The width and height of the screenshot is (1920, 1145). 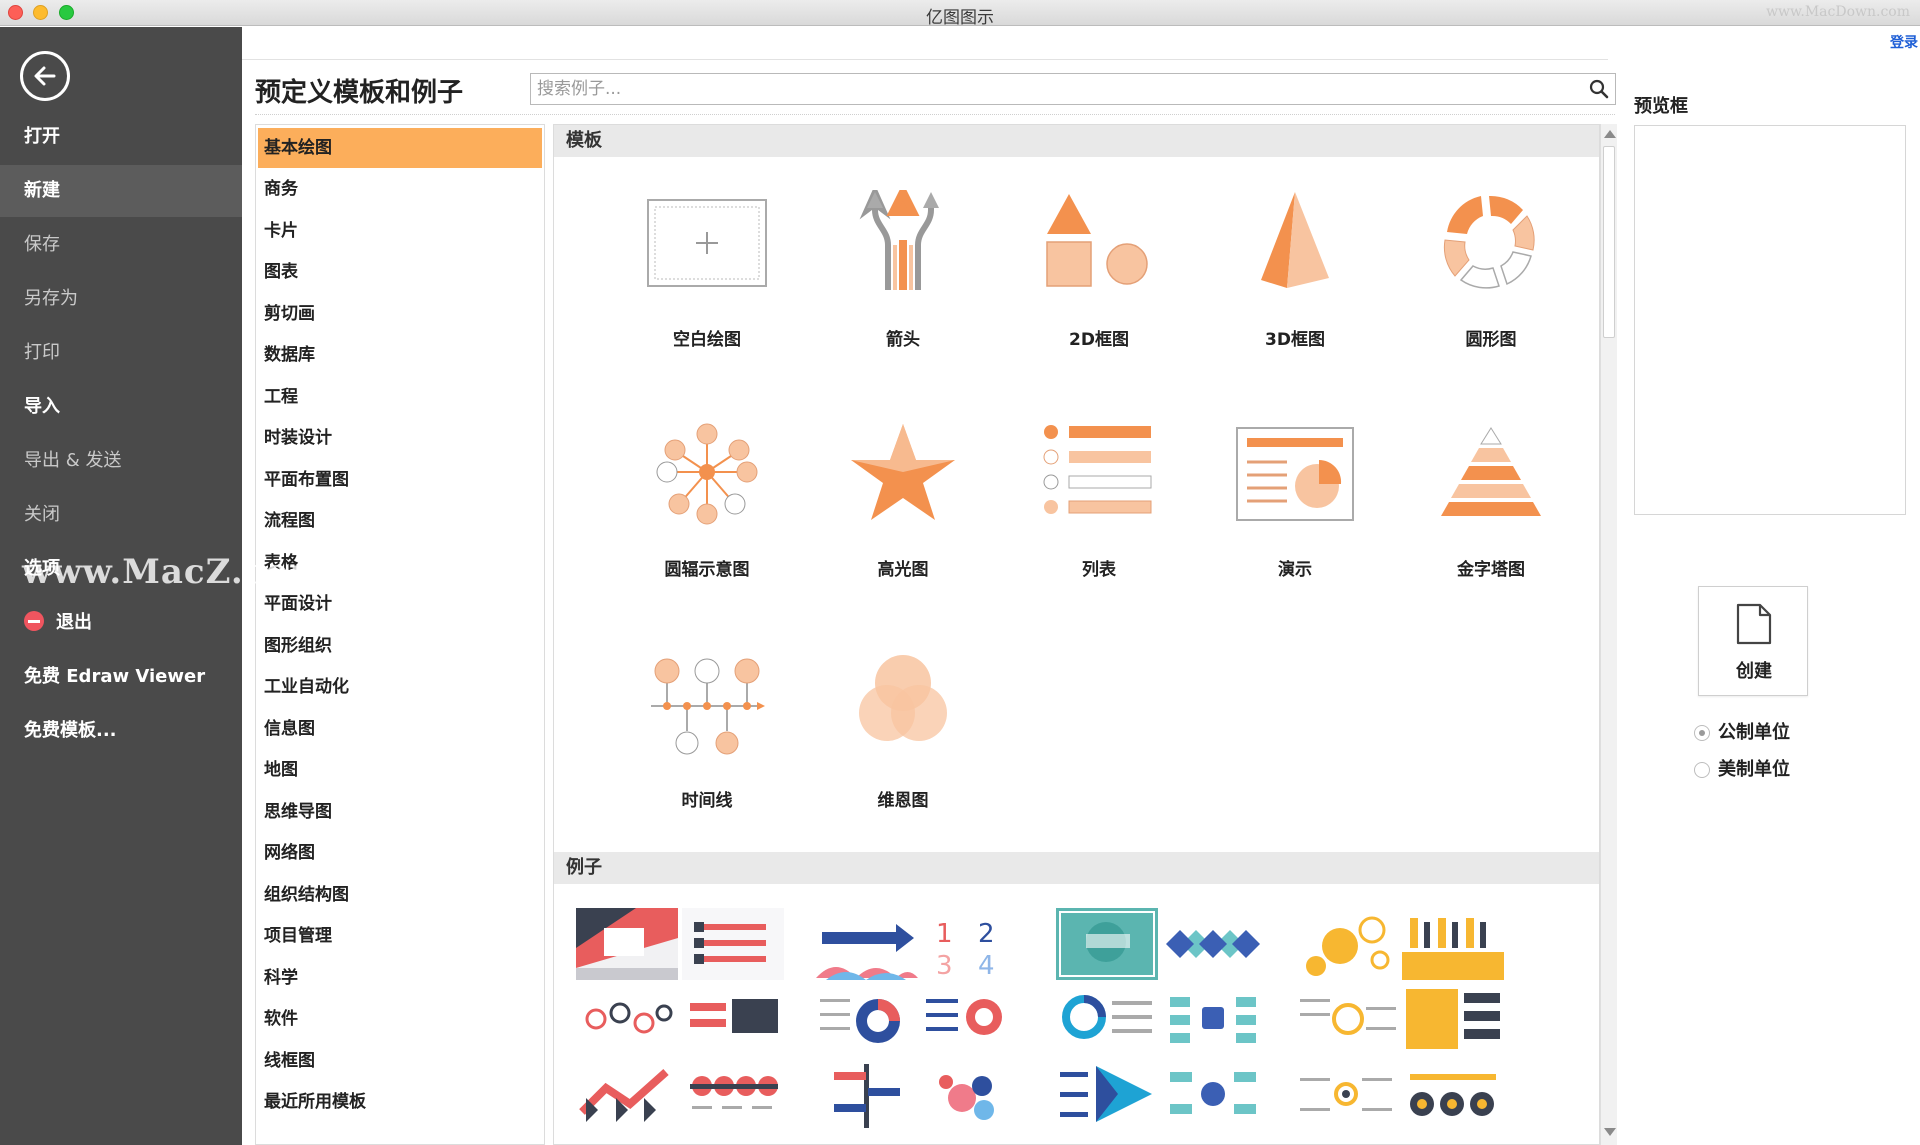 I want to click on svg-text: 4, so click(x=986, y=965).